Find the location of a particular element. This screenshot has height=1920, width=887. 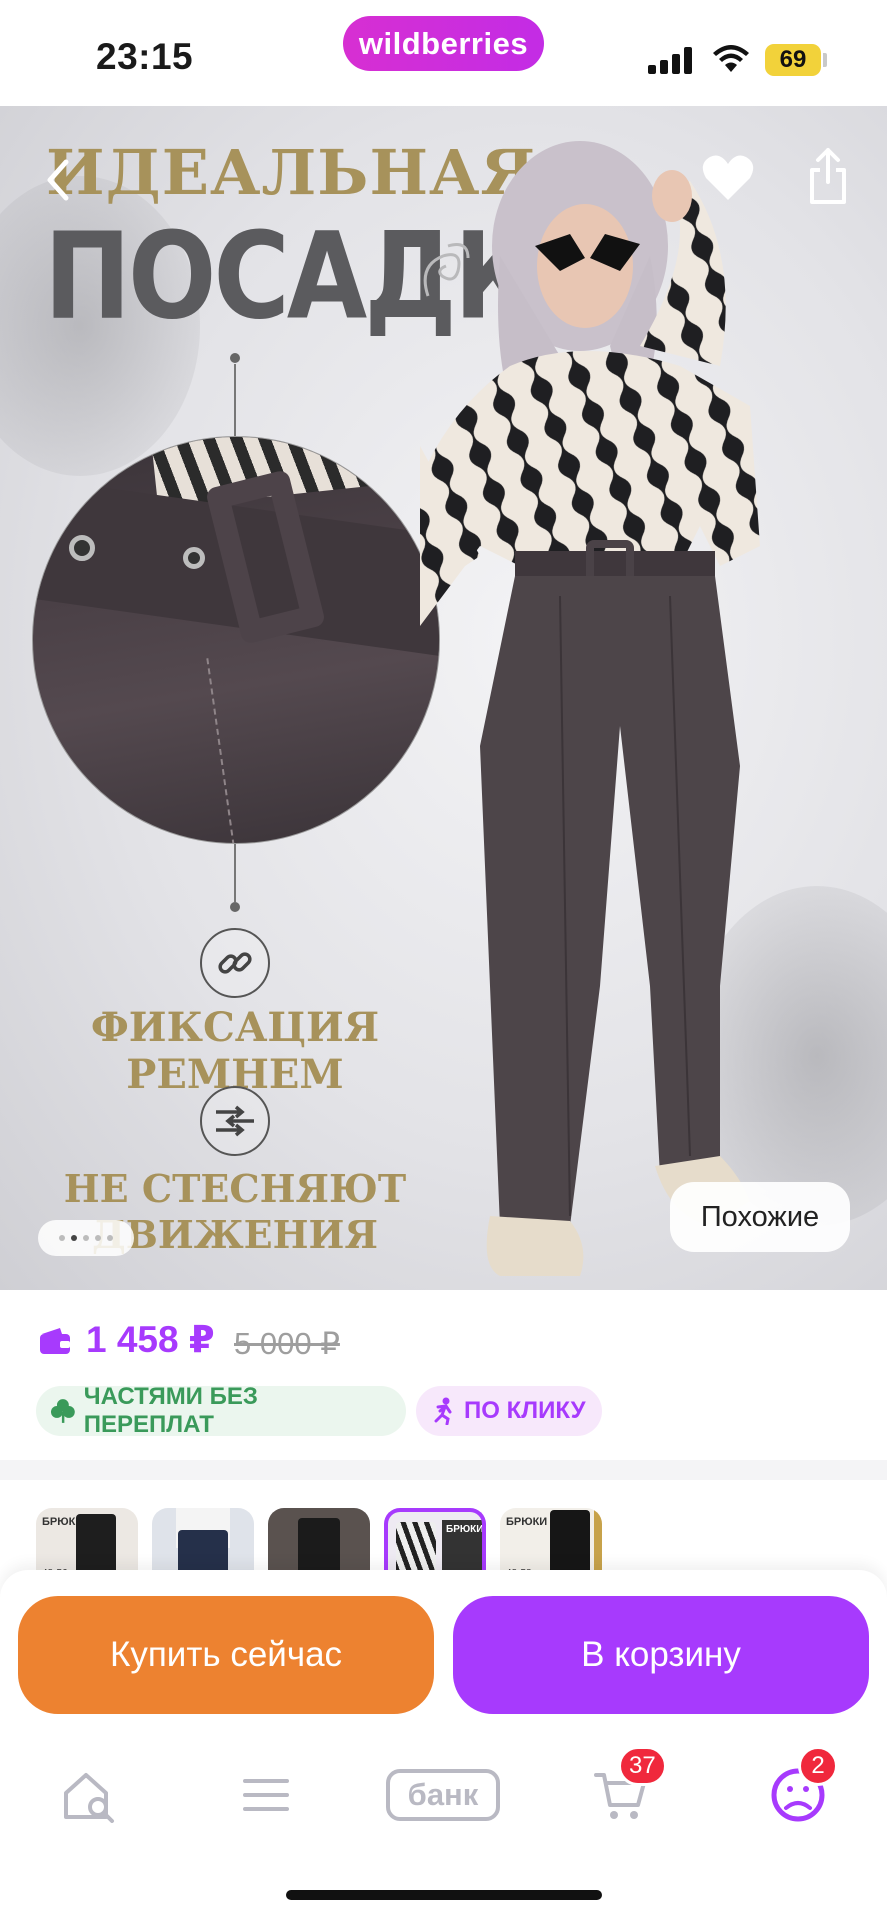

cellular-signal-icon is located at coordinates (670, 60).